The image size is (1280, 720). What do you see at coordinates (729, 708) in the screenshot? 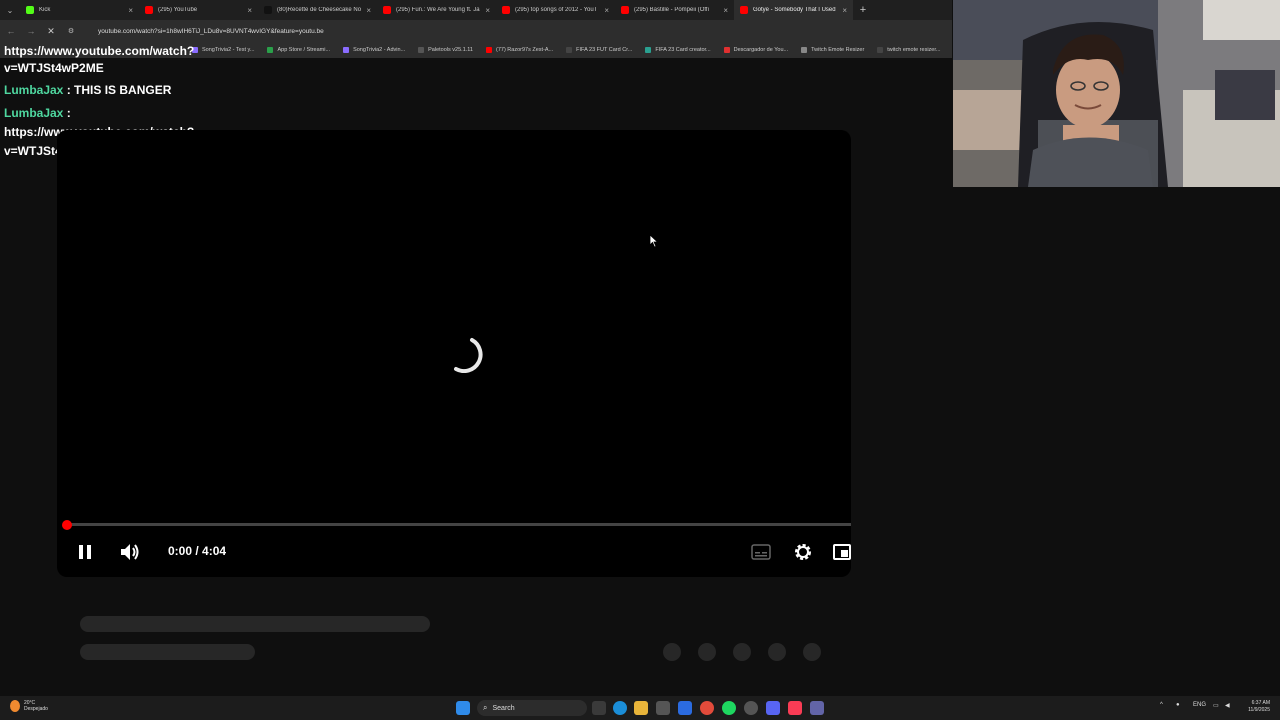
I see `spotify-icon` at bounding box center [729, 708].